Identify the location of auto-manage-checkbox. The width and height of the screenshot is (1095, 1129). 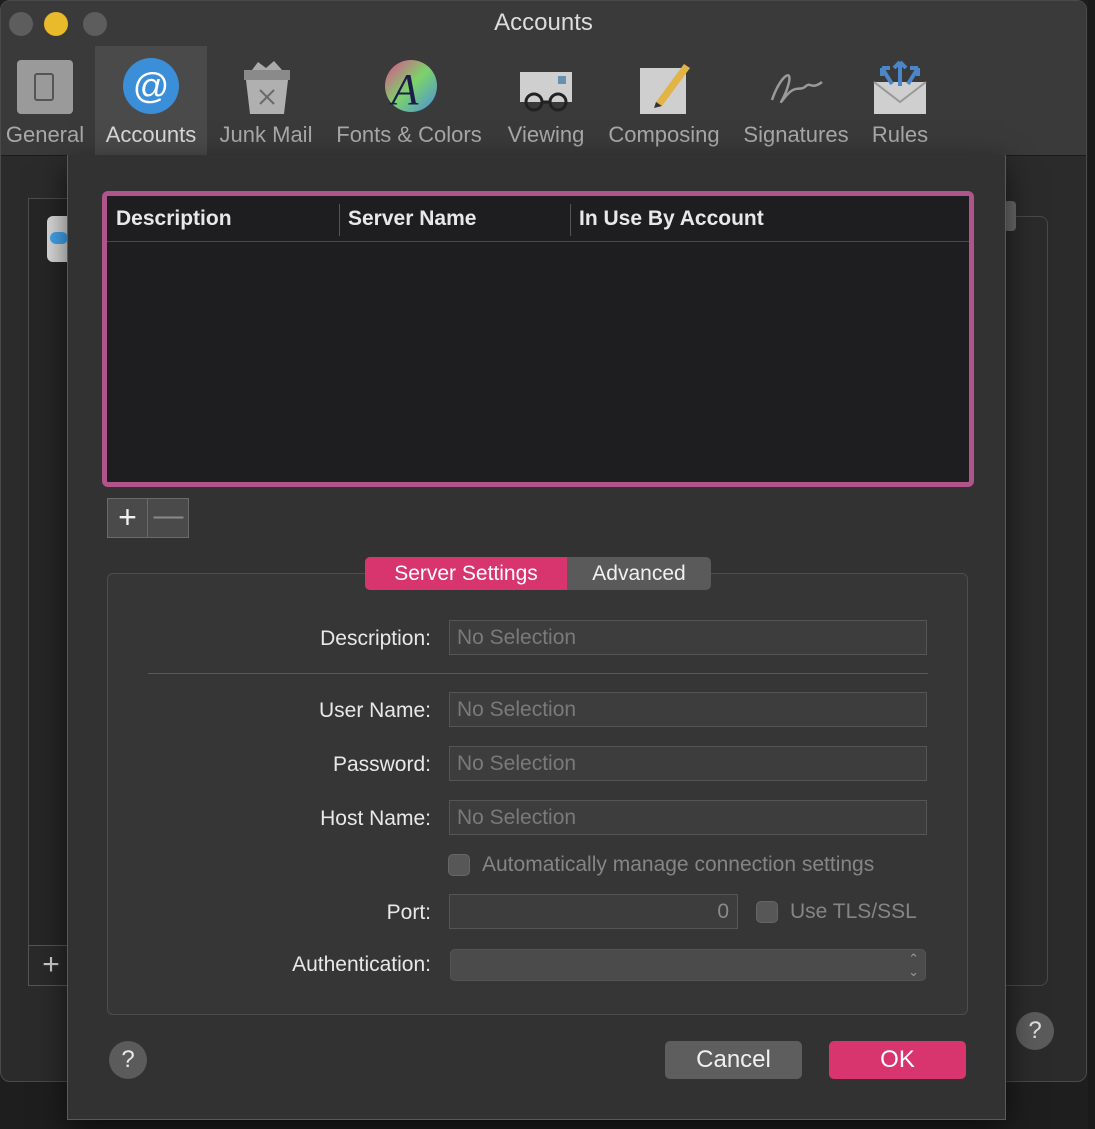
(459, 865).